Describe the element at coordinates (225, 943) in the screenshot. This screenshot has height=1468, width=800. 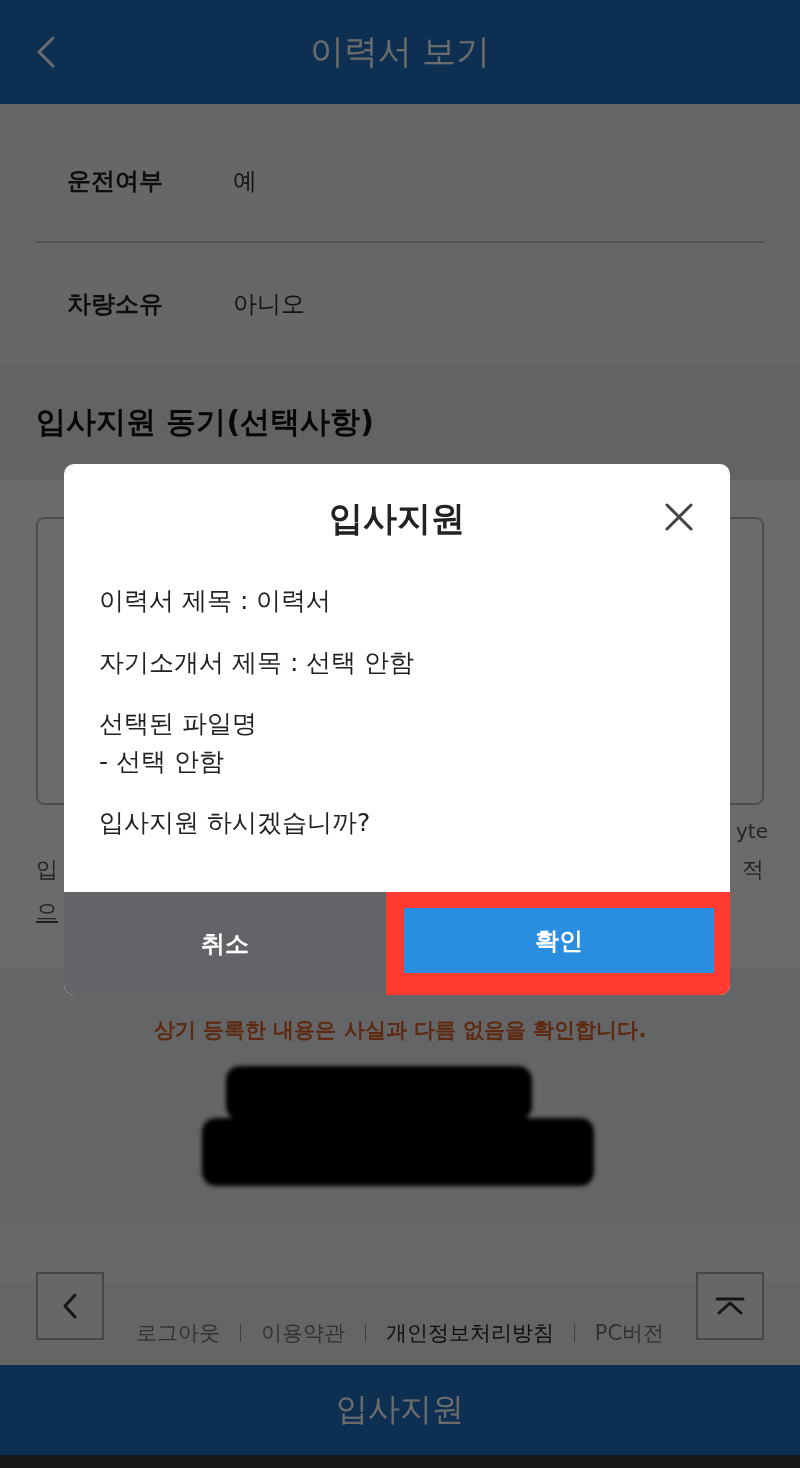
I see `cancel-button: 취소` at that location.